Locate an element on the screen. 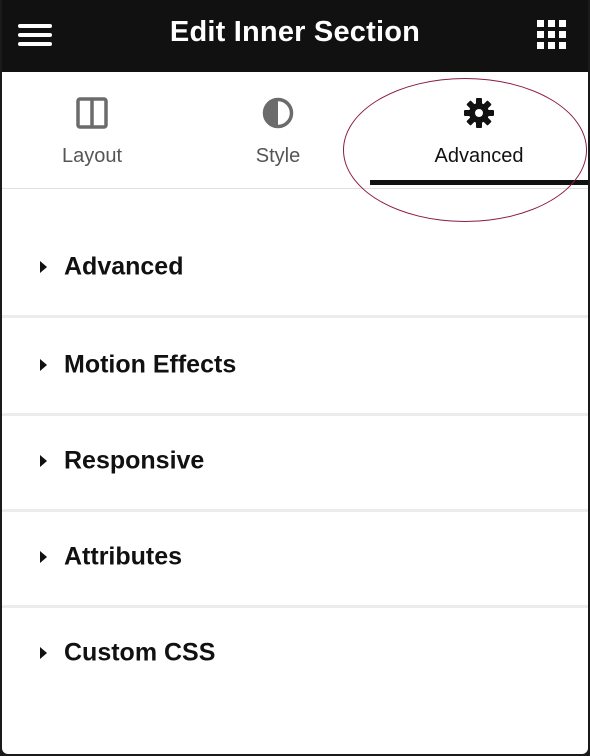 Image resolution: width=590 pixels, height=756 pixels. section-custom-css: Custom CSS is located at coordinates (295, 653).